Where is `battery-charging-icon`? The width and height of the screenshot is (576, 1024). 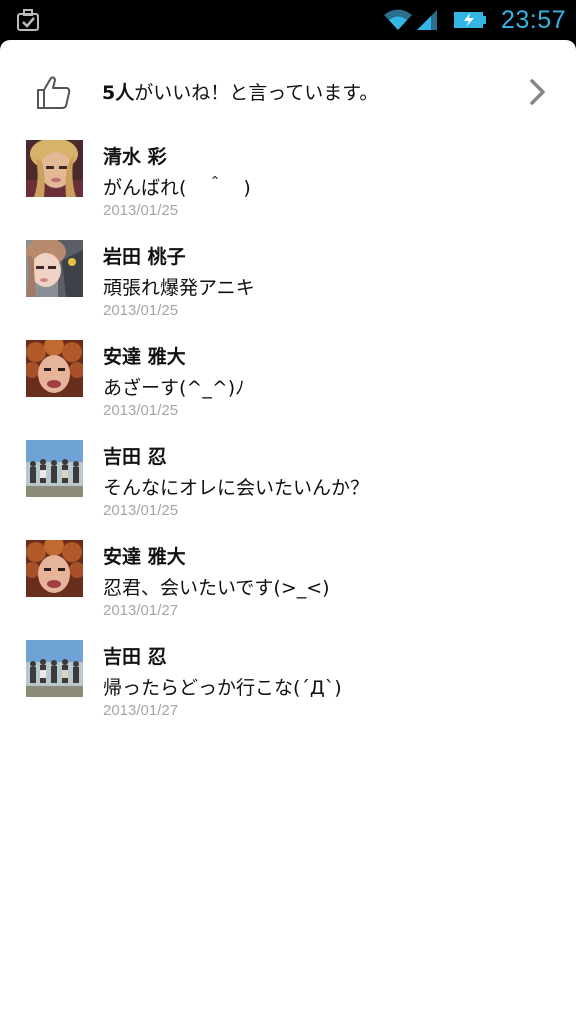 battery-charging-icon is located at coordinates (469, 20).